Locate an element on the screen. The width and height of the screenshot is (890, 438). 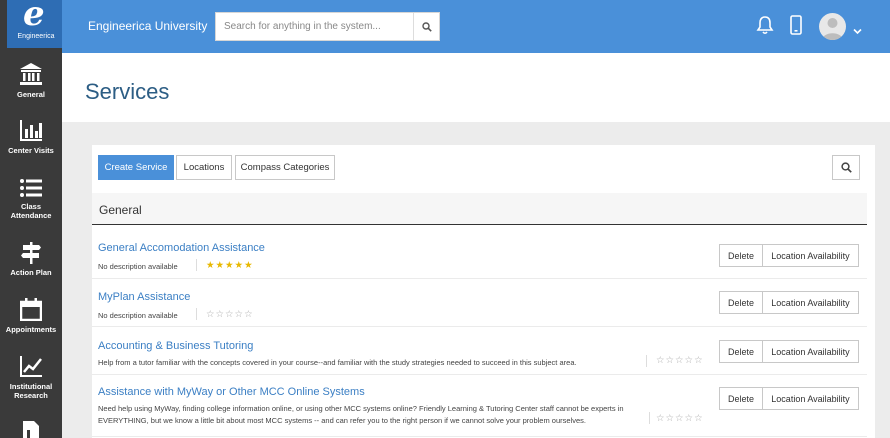
calendar-icon is located at coordinates (31, 309).